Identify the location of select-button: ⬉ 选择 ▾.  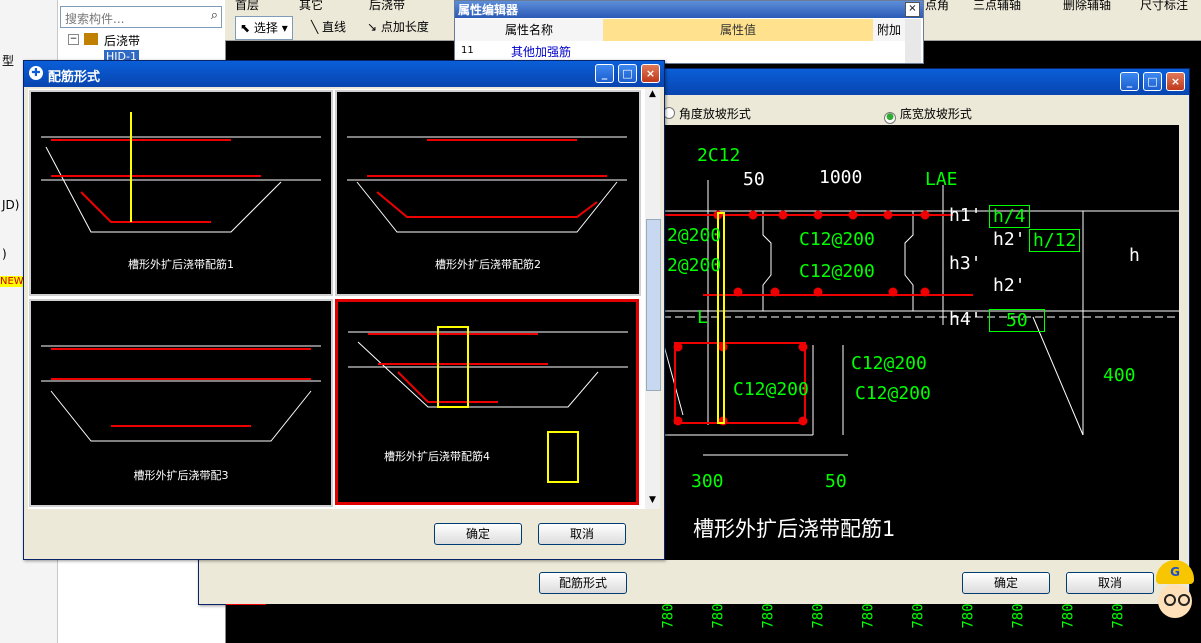
(264, 28).